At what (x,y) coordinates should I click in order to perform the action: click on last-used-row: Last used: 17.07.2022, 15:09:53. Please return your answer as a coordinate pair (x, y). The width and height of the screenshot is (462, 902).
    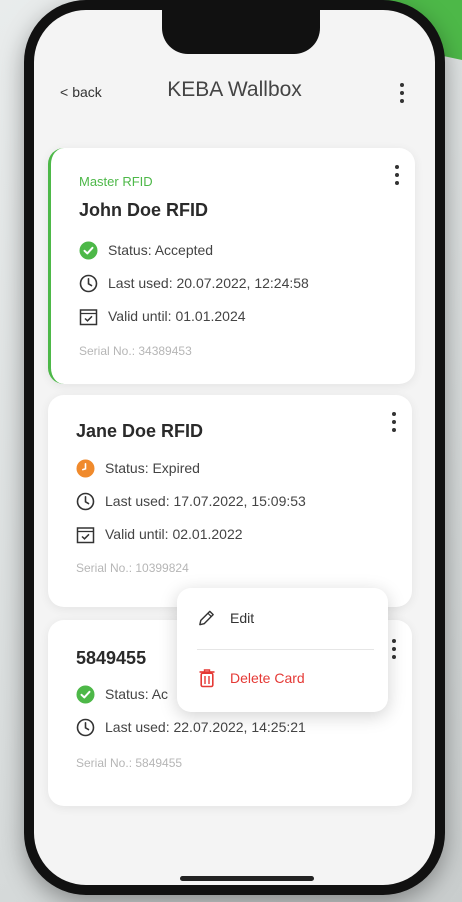
    Looking at the image, I should click on (191, 501).